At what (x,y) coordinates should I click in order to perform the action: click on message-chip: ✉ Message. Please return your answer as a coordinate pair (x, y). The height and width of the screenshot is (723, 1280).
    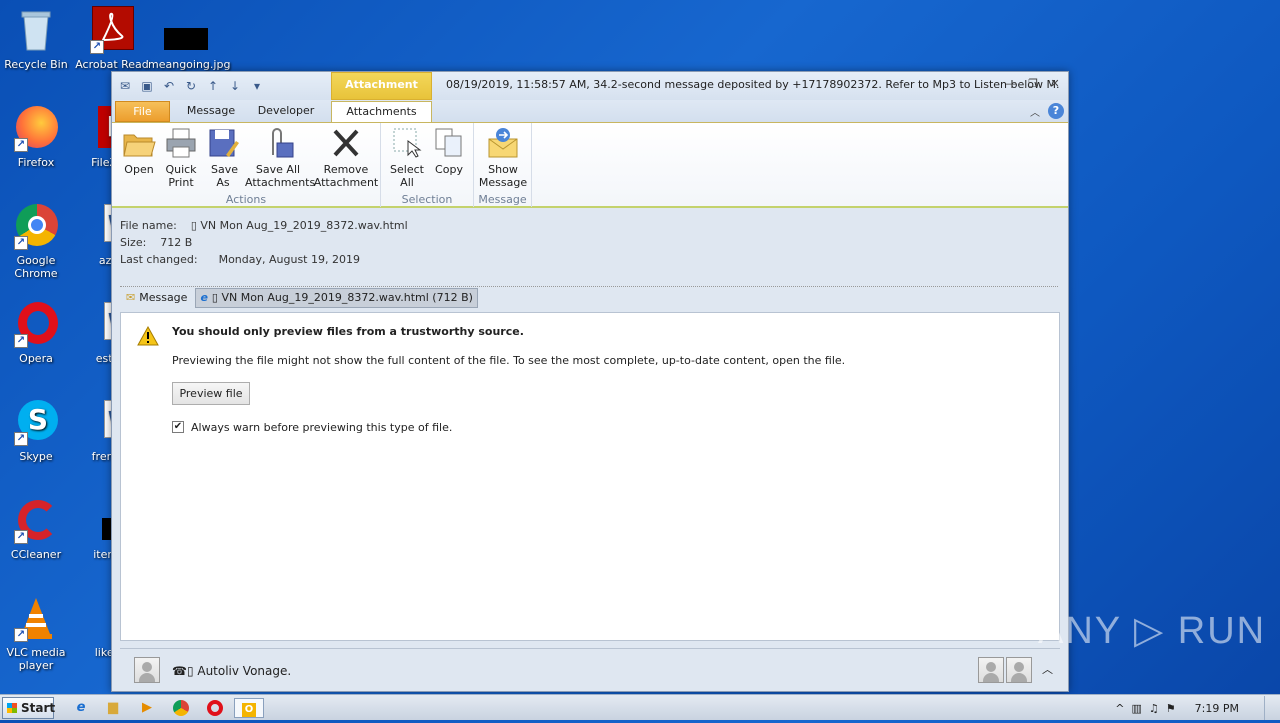
    Looking at the image, I should click on (156, 298).